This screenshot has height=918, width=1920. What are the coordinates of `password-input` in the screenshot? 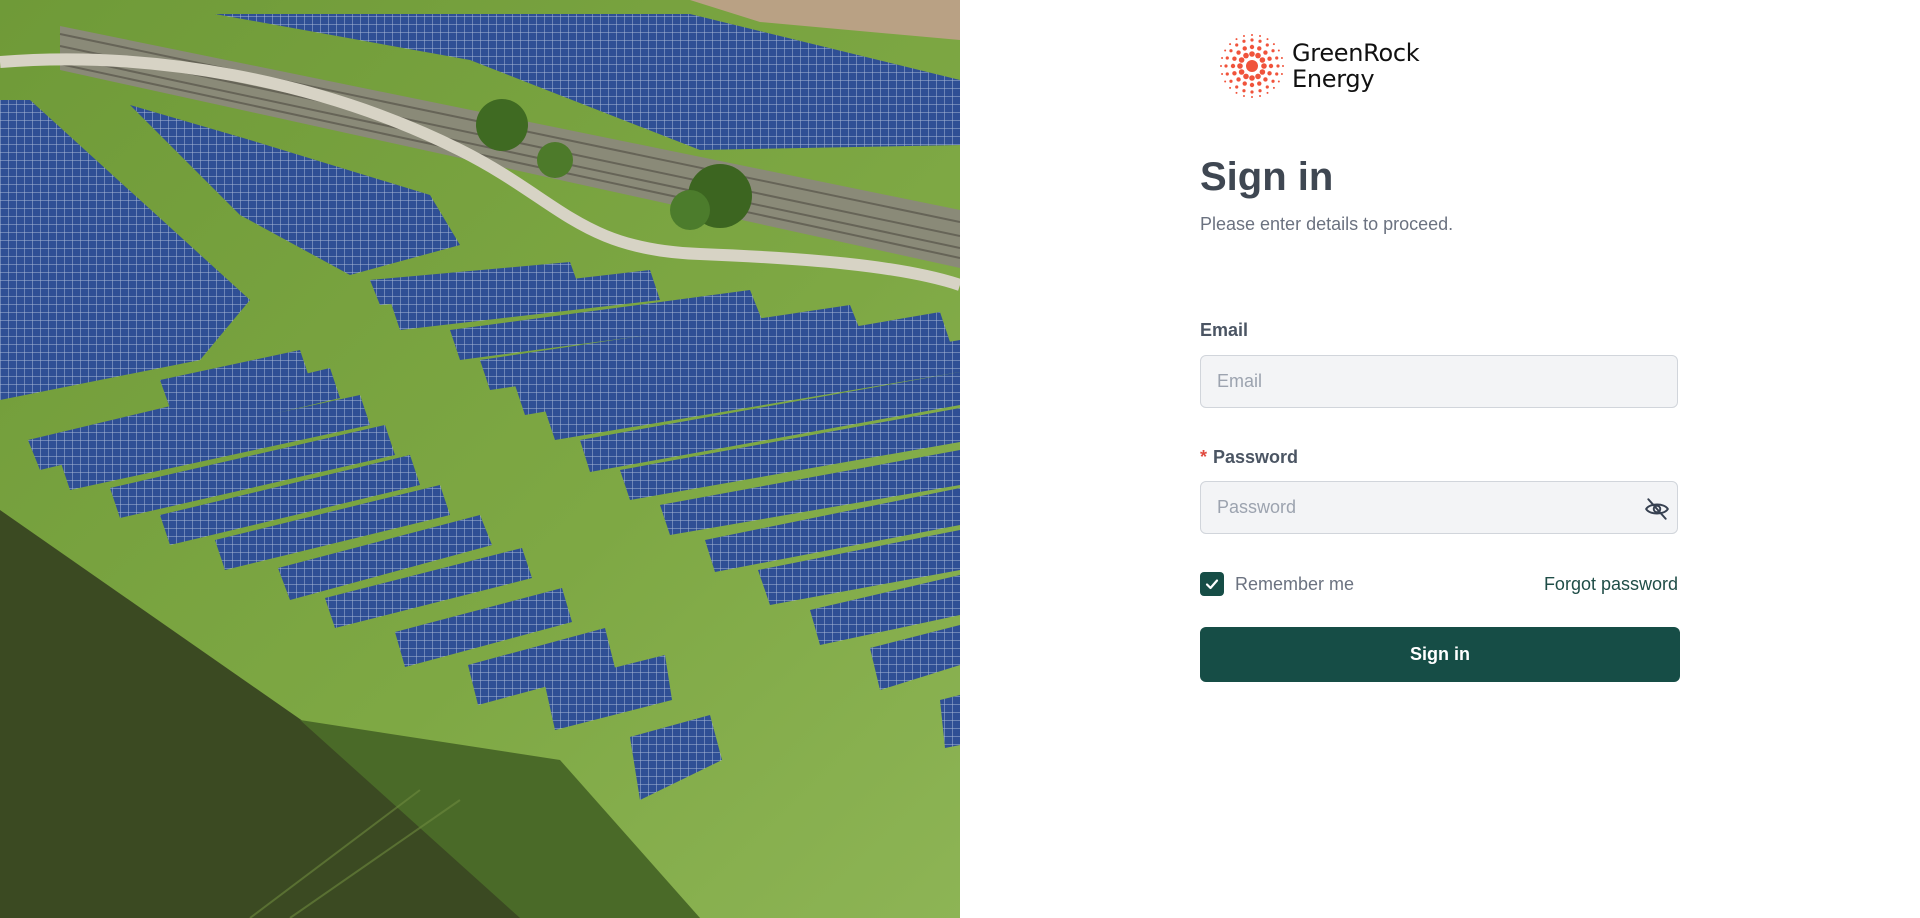 It's located at (1439, 507).